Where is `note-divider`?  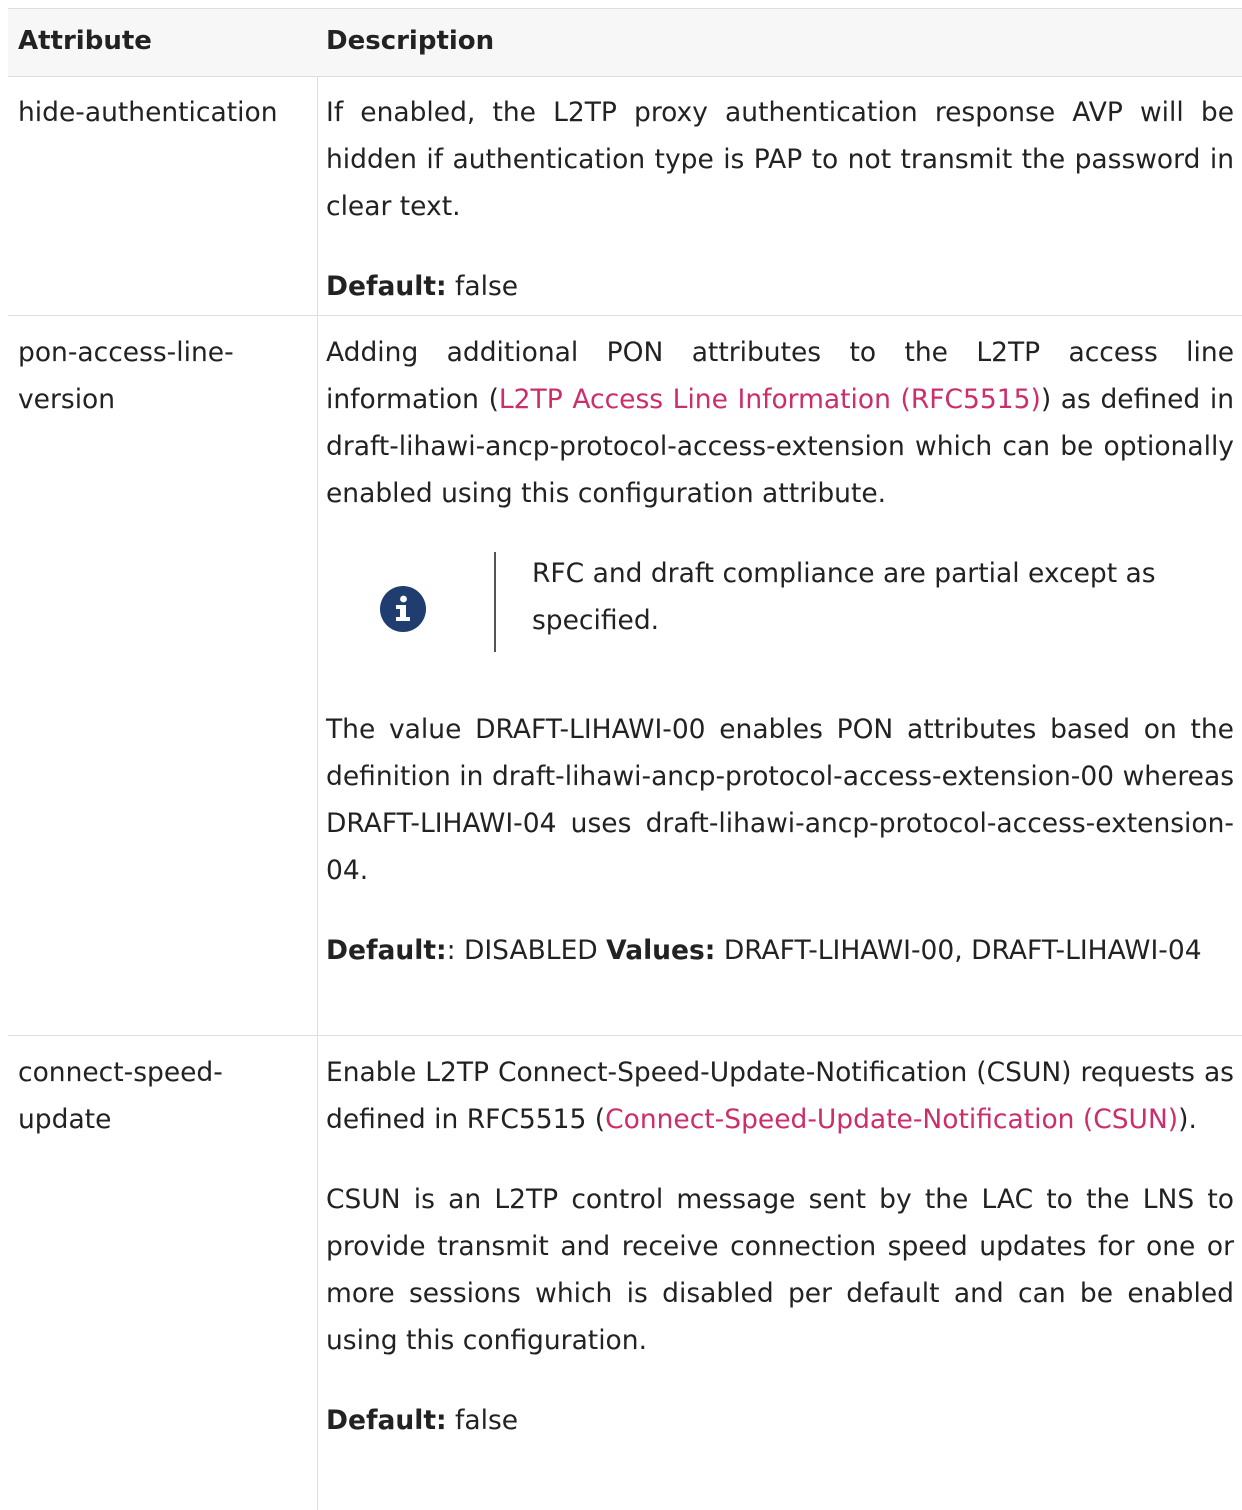 note-divider is located at coordinates (495, 602).